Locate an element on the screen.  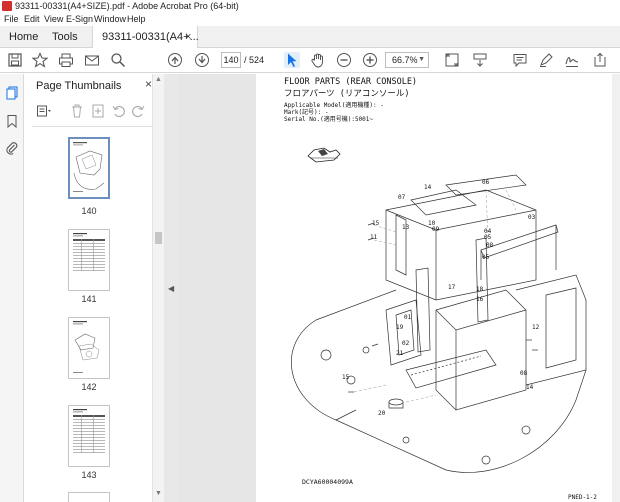
menu-help: Help is located at coordinates (136, 19).